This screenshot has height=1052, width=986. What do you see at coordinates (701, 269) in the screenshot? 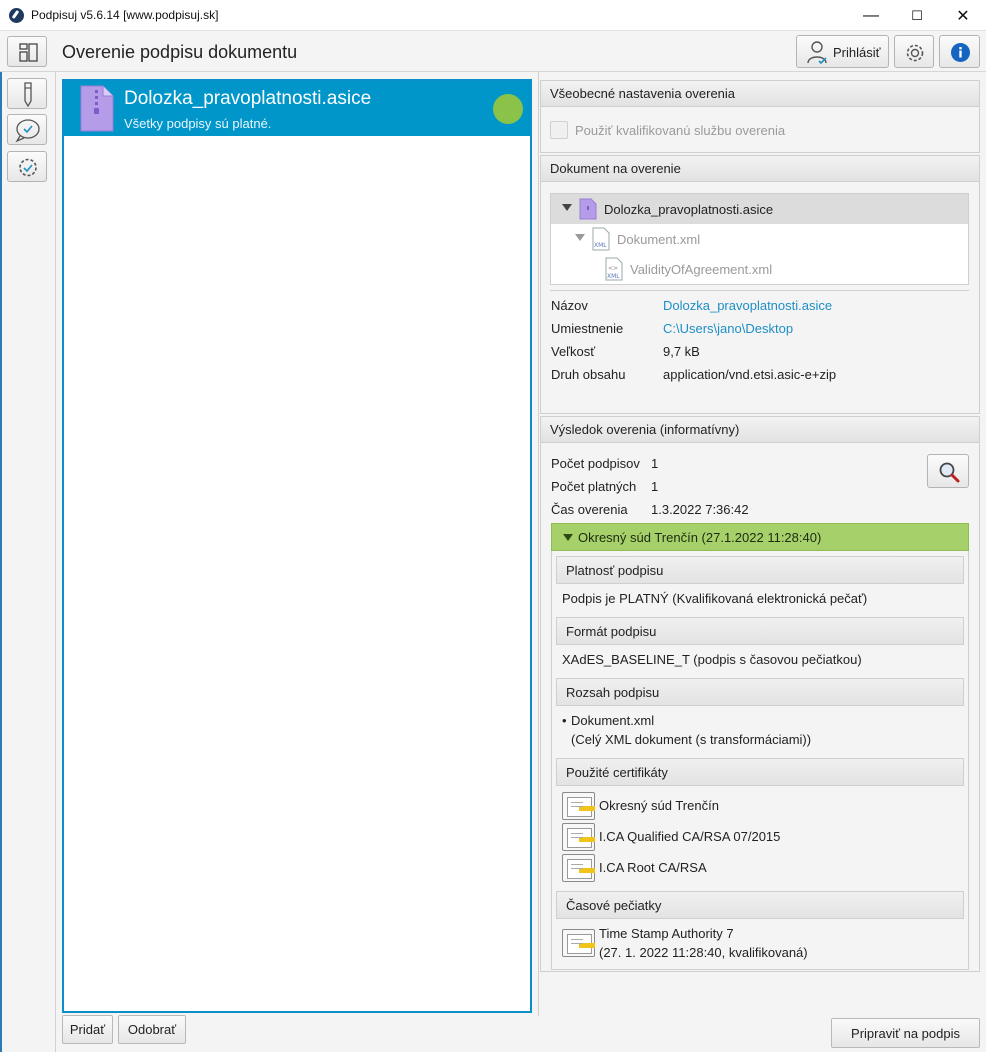
I see `tree-item-label: ValidityOfAgreement.xml` at bounding box center [701, 269].